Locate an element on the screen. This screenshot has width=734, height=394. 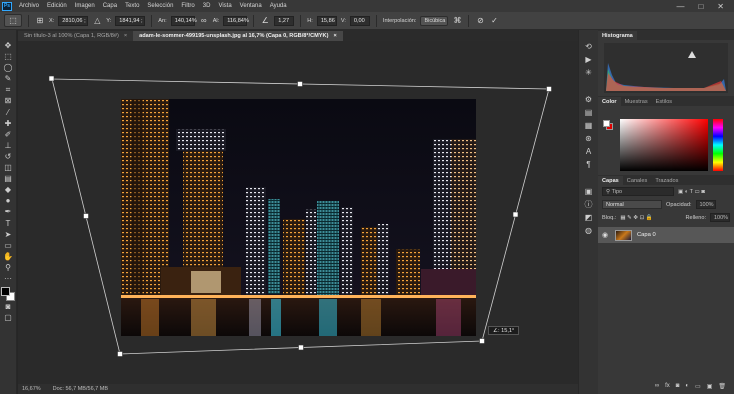
layer-search-input: ⚲ Tipo is located at coordinates (638, 191).